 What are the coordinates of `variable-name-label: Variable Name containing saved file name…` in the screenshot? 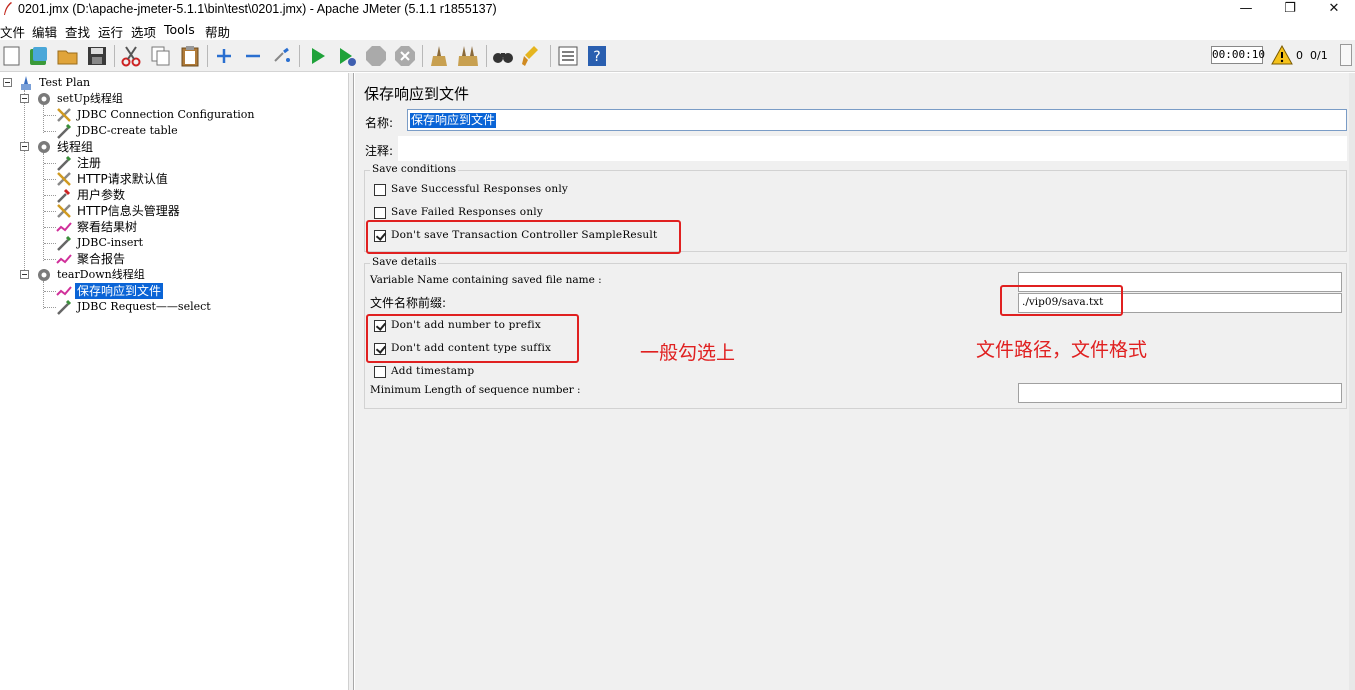 It's located at (486, 280).